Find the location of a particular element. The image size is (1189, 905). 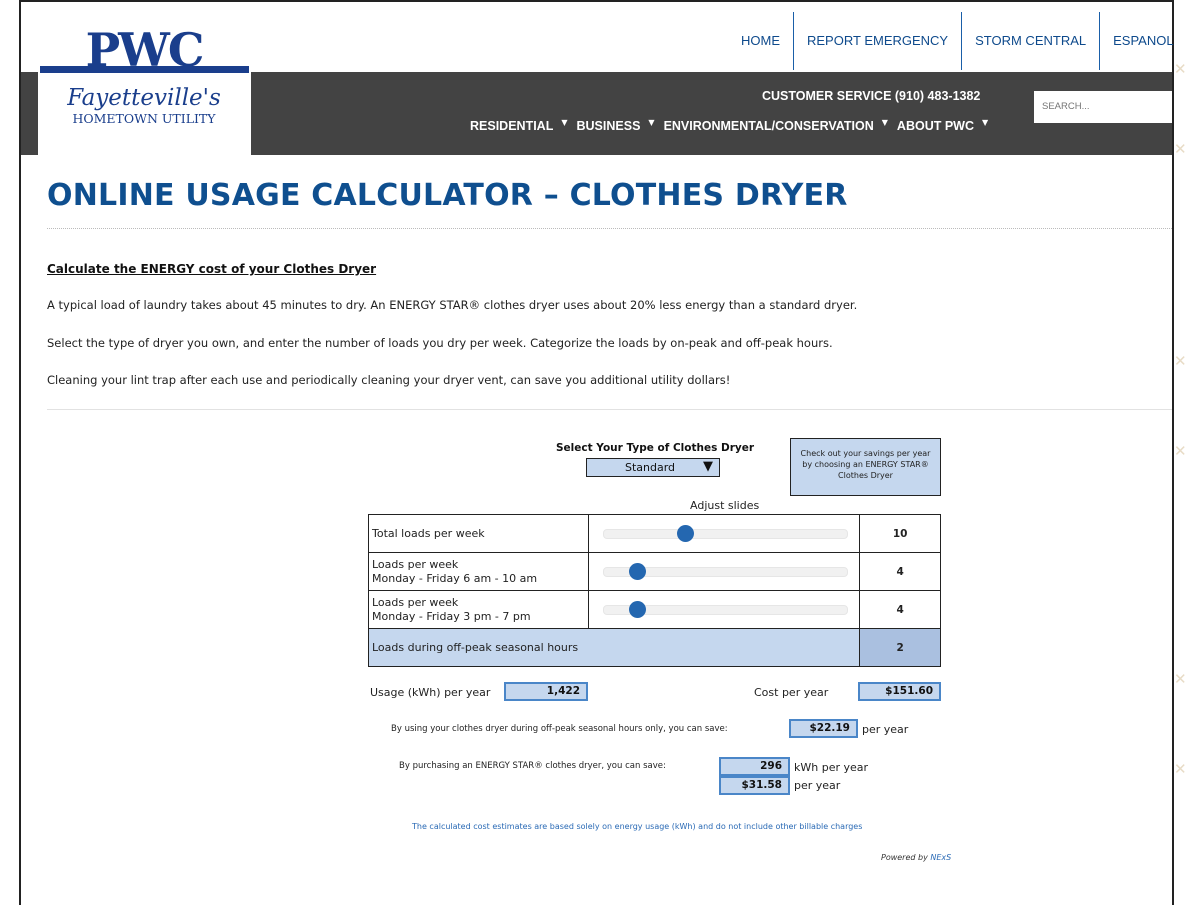

evening-peak-slider-handle is located at coordinates (637, 609).